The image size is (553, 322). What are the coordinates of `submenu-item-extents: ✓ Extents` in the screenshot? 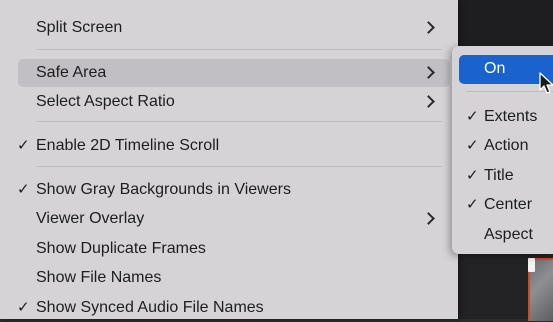 It's located at (502, 117).